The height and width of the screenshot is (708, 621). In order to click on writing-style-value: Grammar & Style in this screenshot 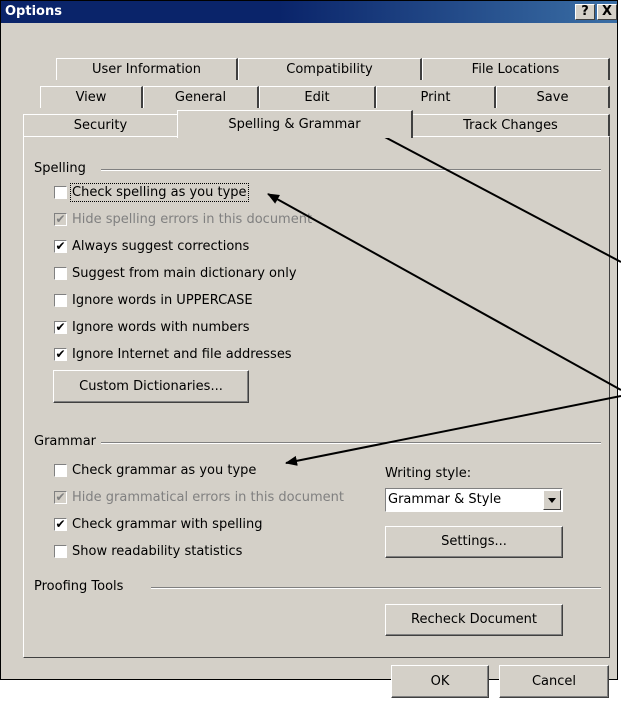, I will do `click(445, 499)`.